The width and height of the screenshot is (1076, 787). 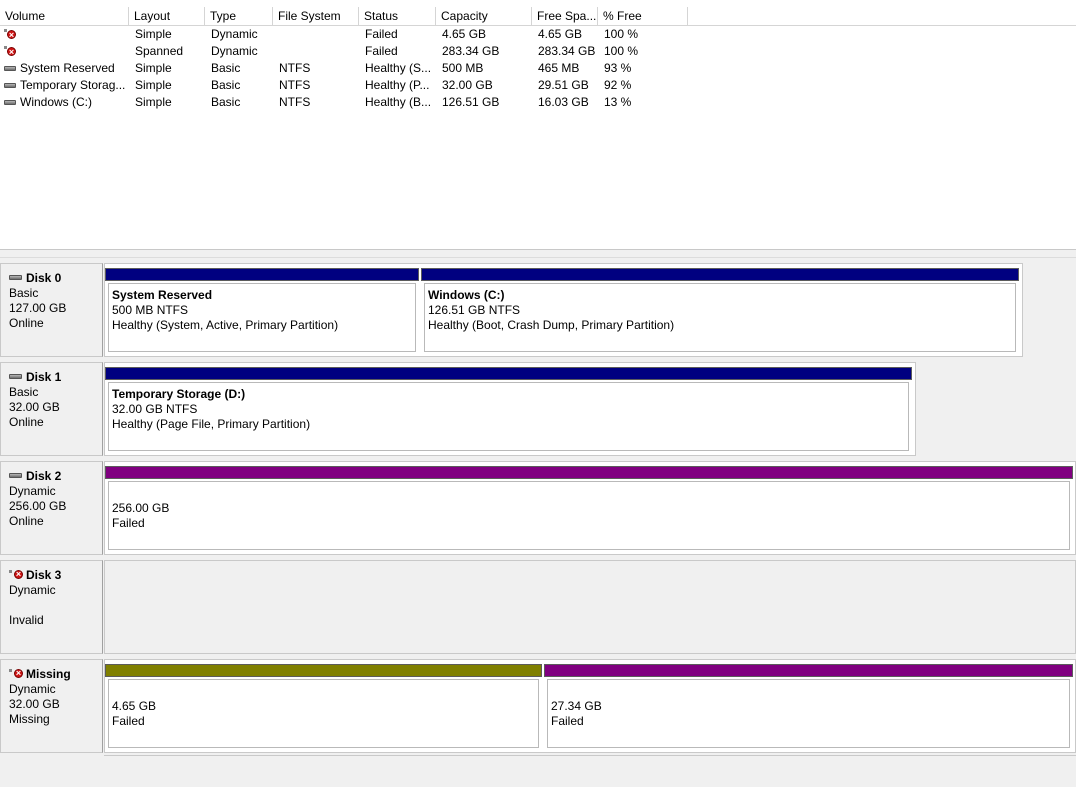 What do you see at coordinates (150, 310) in the screenshot?
I see `partition-size: 500 MB NTFS` at bounding box center [150, 310].